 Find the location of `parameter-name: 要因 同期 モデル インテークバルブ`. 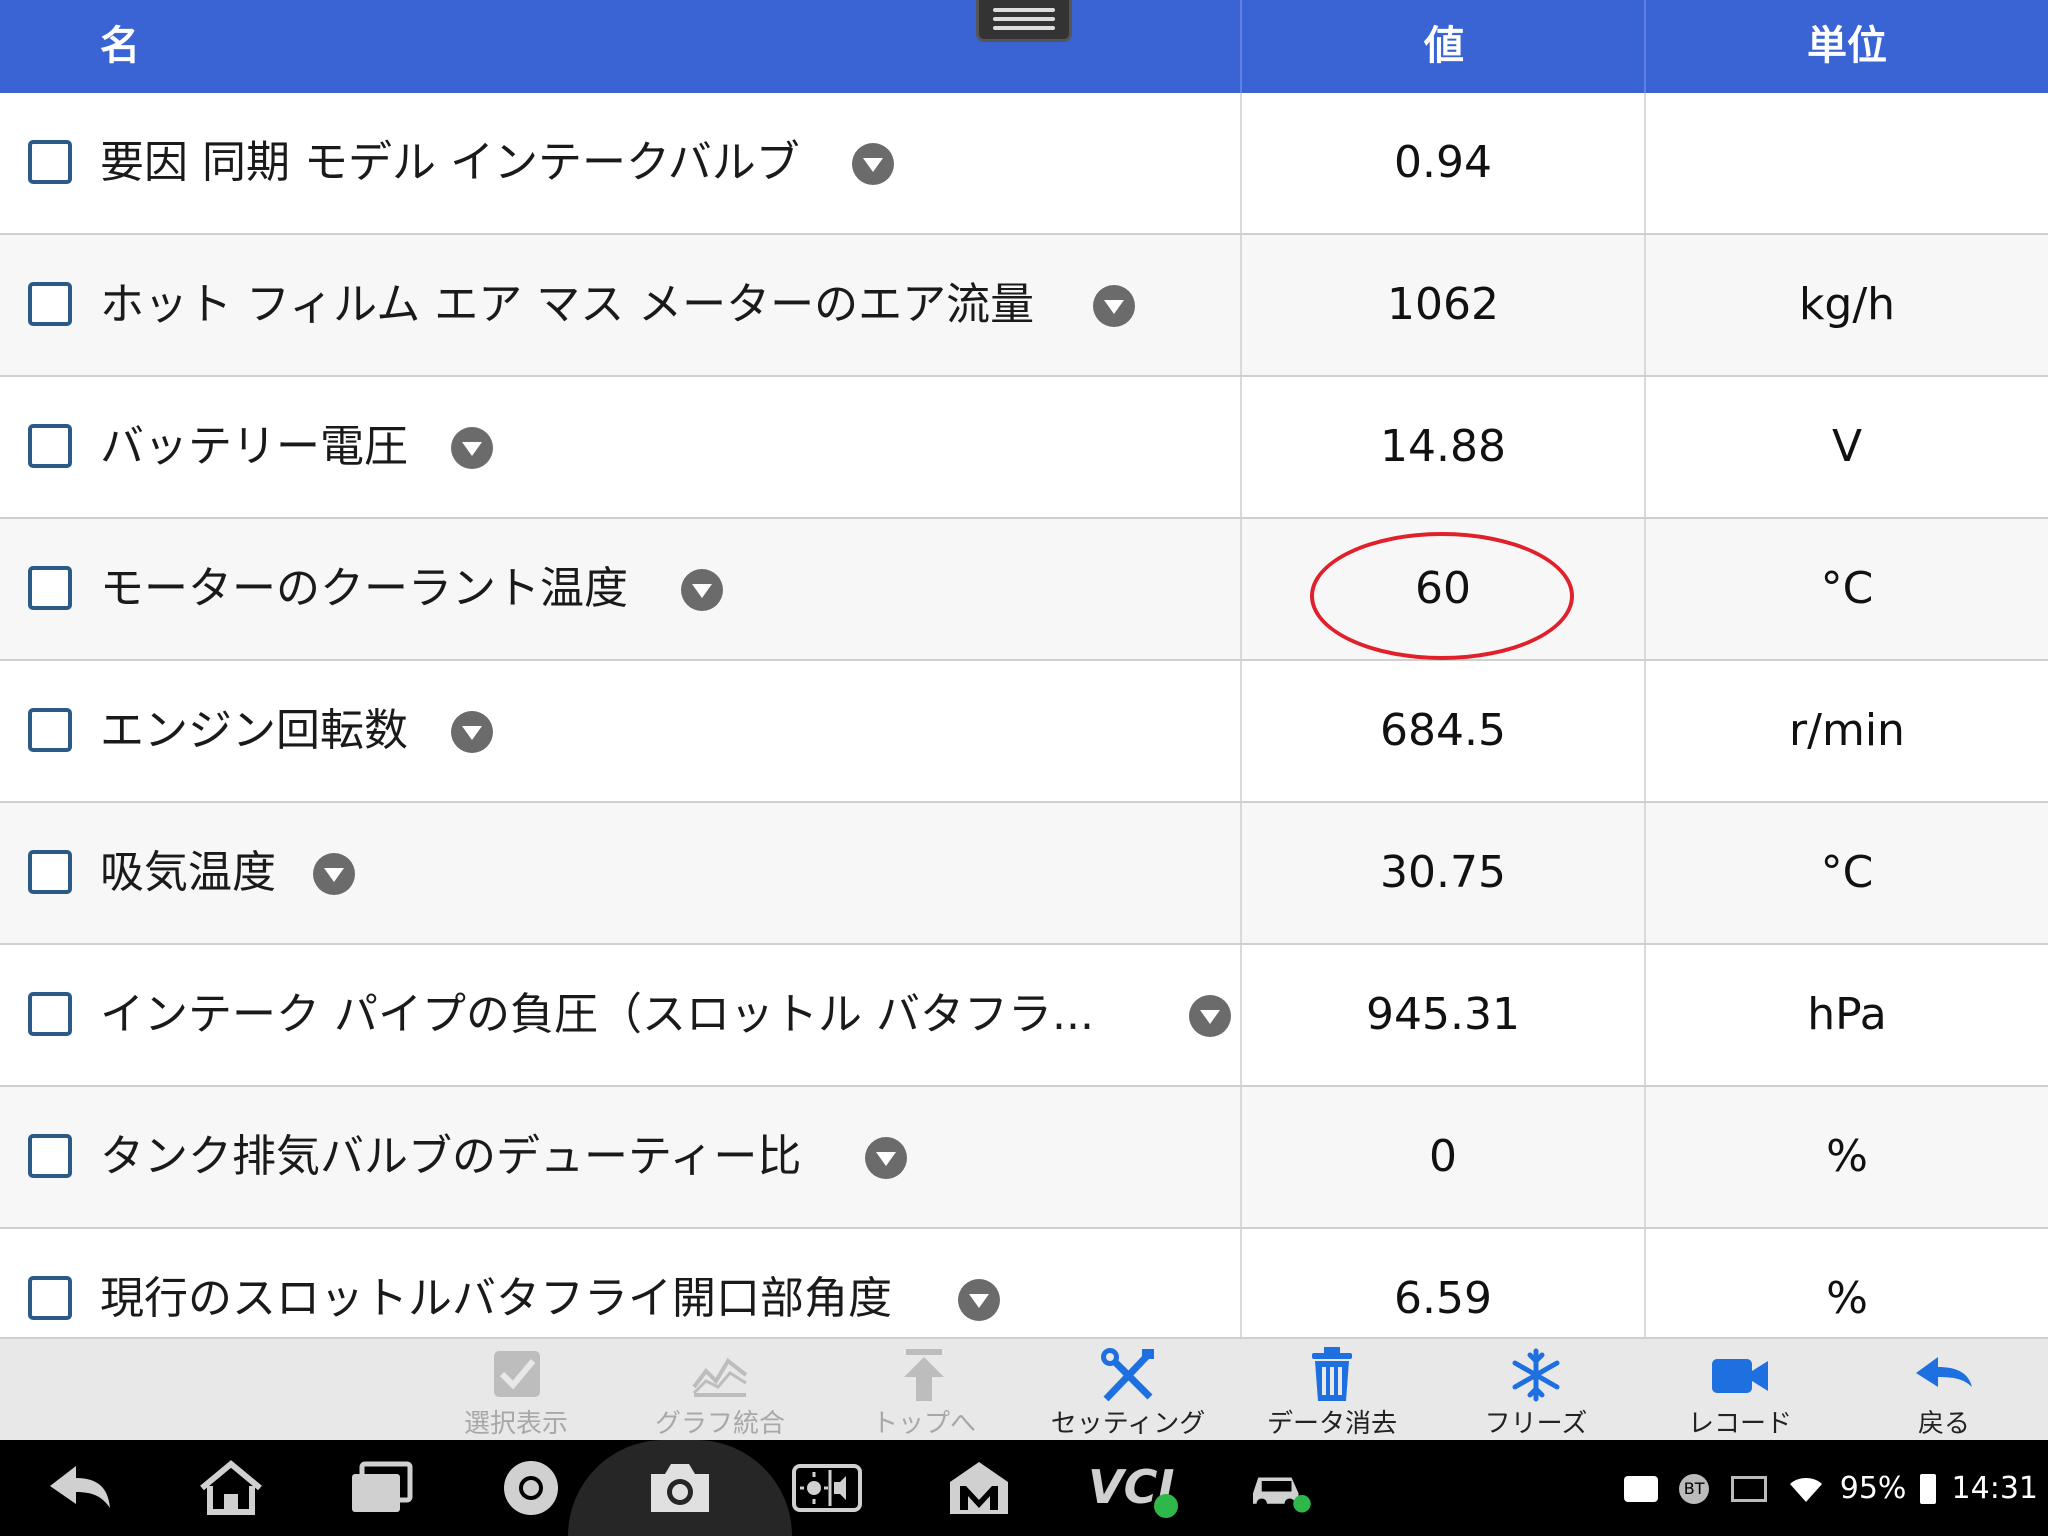

parameter-name: 要因 同期 モデル インテークバルブ is located at coordinates (450, 162).